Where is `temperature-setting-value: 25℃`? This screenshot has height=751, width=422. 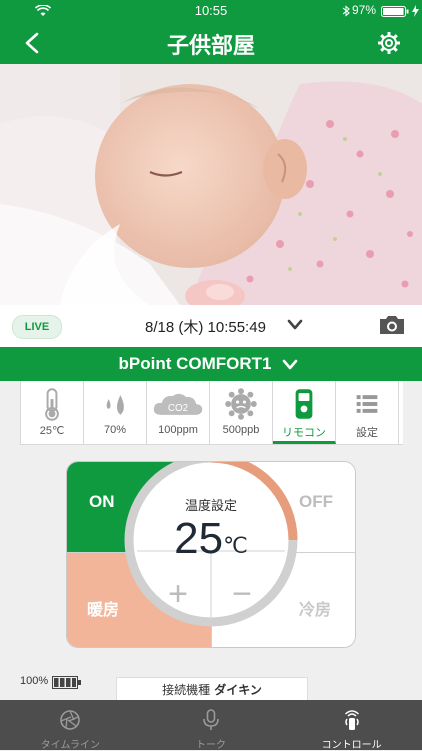 temperature-setting-value: 25℃ is located at coordinates (211, 538).